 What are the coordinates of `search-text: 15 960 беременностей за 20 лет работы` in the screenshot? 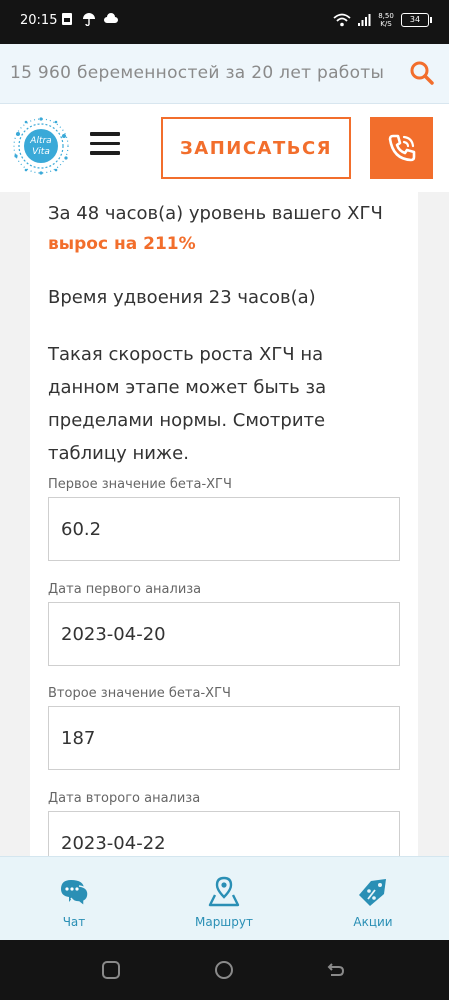 It's located at (197, 73).